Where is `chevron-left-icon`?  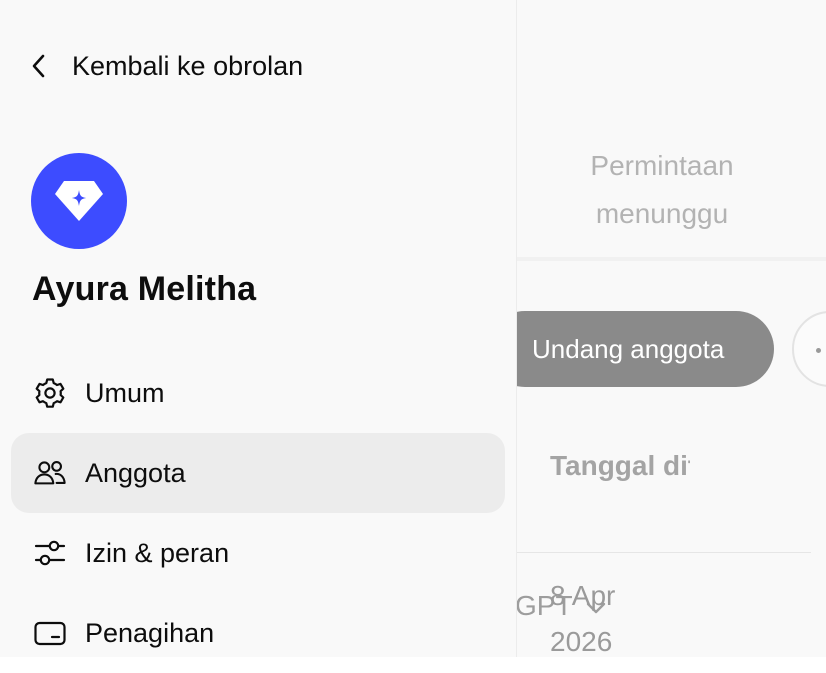
chevron-left-icon is located at coordinates (38, 66).